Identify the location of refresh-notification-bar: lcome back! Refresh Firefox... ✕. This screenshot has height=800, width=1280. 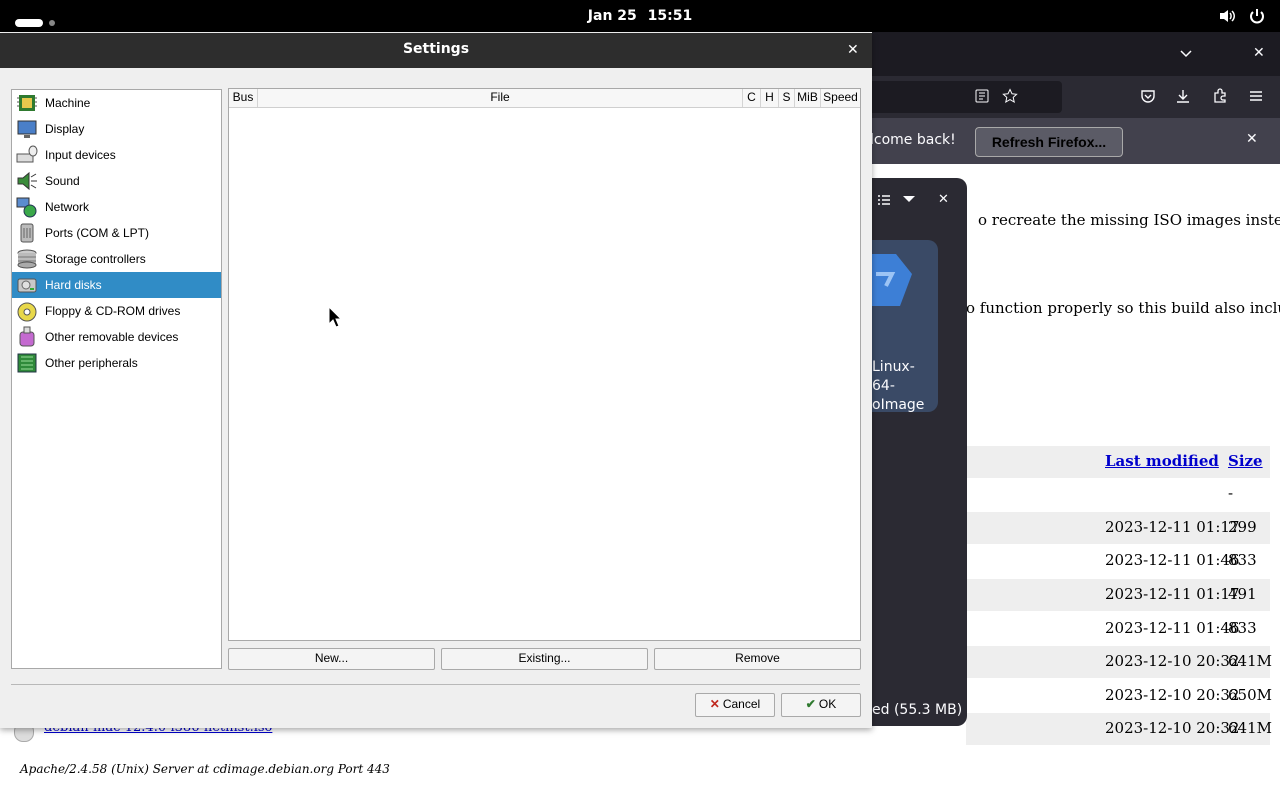
(1075, 141).